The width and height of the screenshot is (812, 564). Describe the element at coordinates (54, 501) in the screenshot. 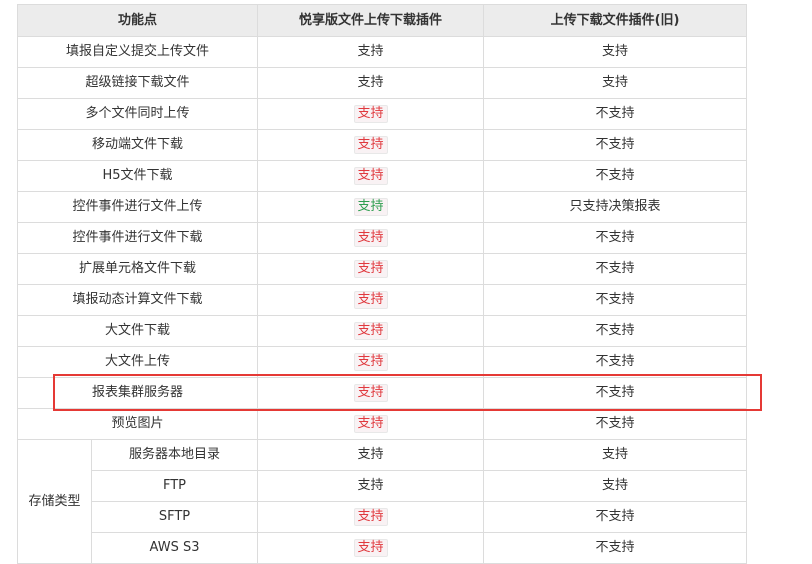

I see `storage-type-group-label: 存储类型` at that location.